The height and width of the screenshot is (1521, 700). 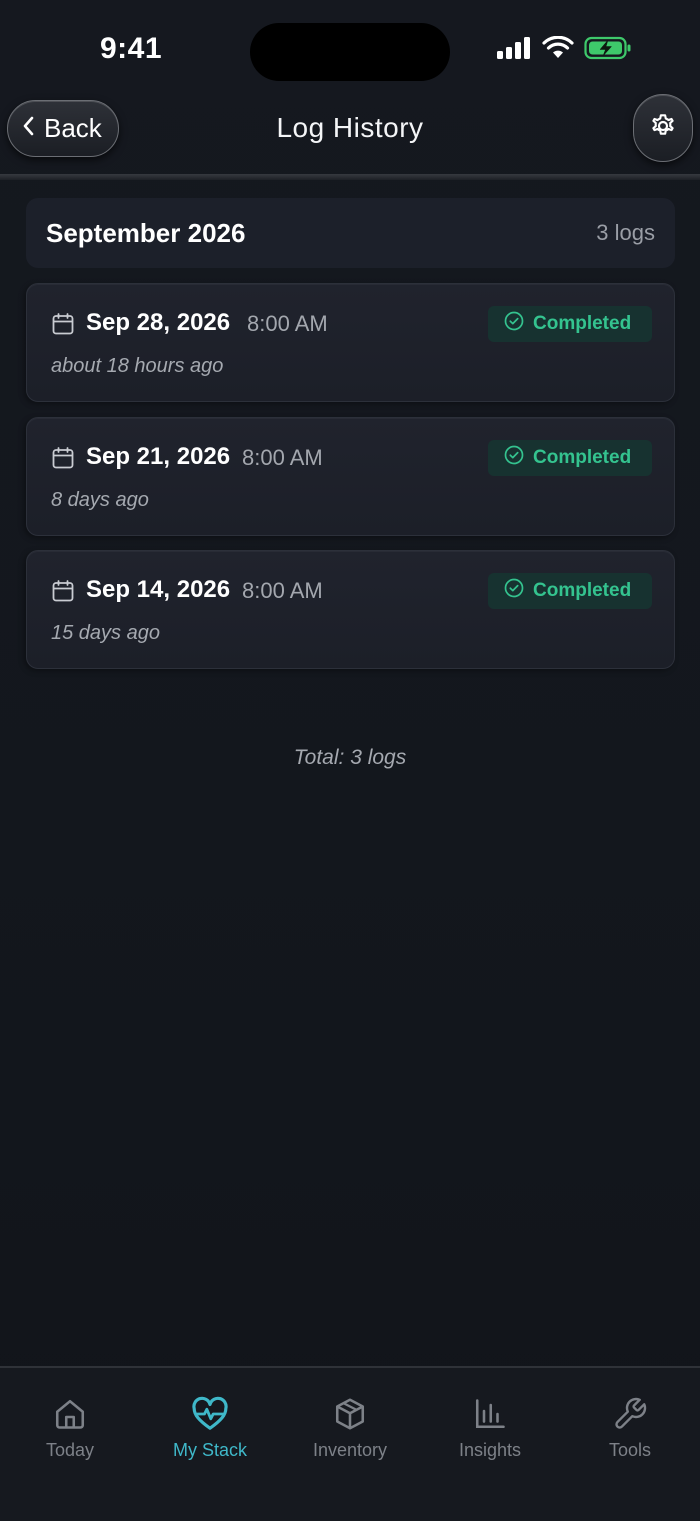 I want to click on back-label: Back, so click(x=73, y=128).